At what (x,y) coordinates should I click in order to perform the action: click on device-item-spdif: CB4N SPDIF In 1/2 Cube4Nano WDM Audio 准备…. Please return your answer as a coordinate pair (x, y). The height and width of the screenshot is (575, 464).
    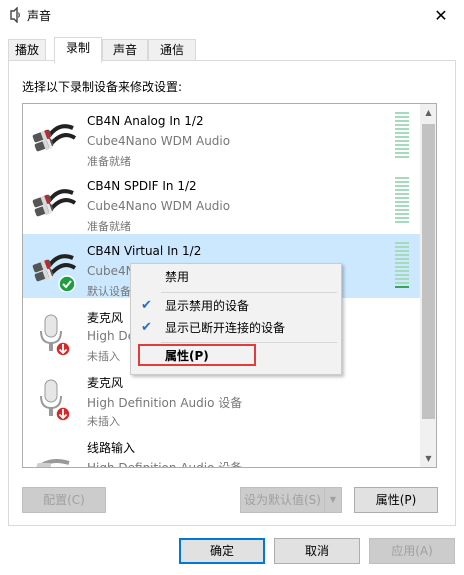
    Looking at the image, I should click on (221, 201).